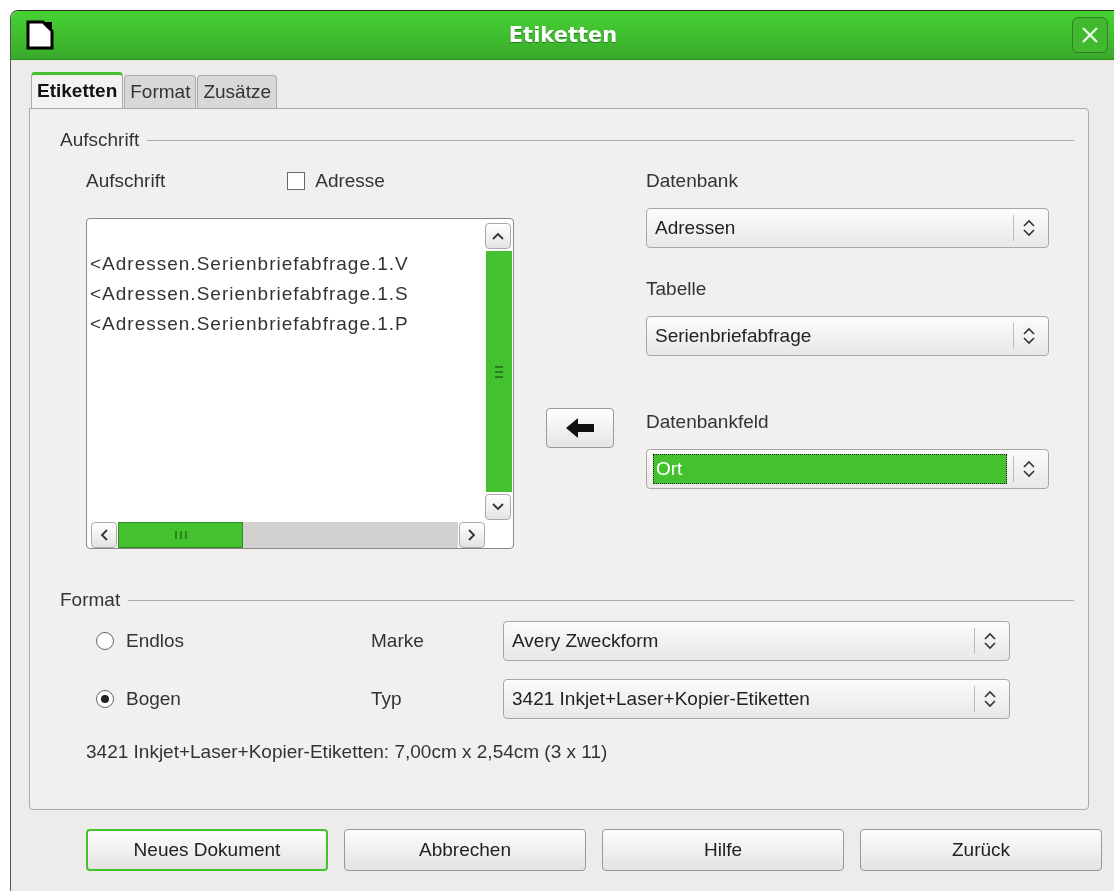  I want to click on scroll-up-button, so click(498, 236).